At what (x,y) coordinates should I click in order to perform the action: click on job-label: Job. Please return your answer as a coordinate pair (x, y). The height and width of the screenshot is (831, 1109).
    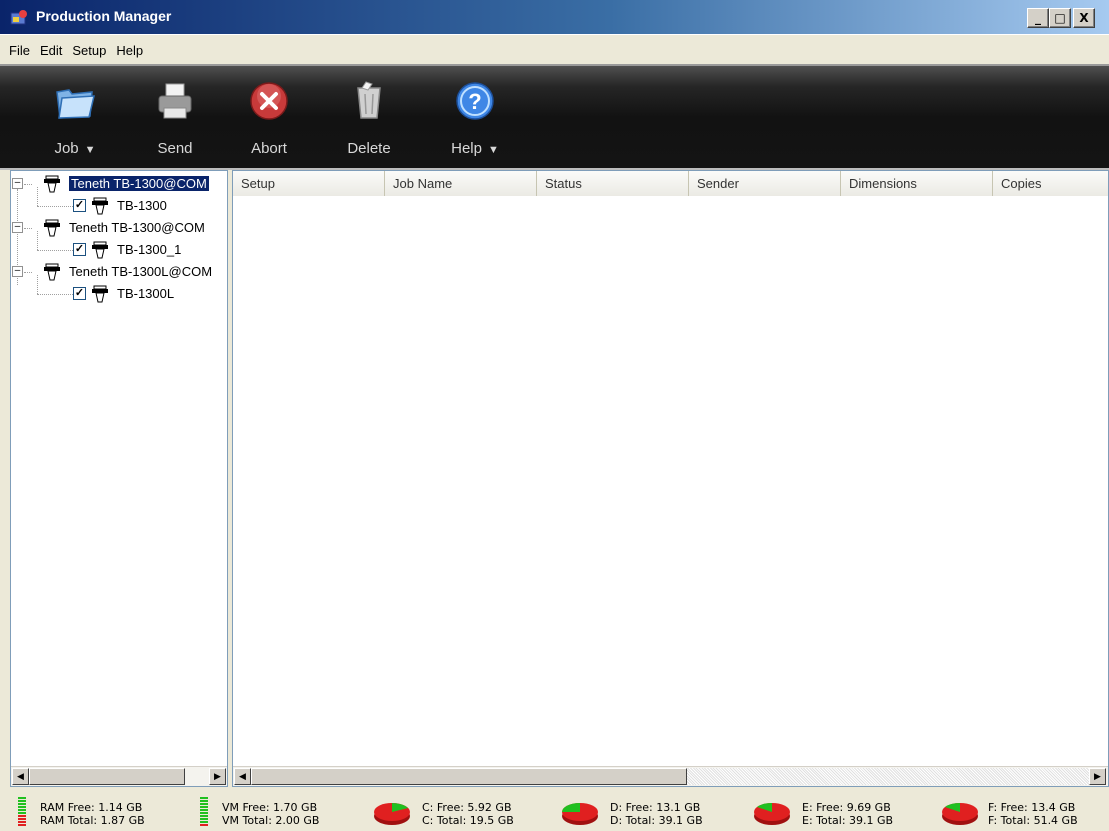
    Looking at the image, I should click on (66, 148).